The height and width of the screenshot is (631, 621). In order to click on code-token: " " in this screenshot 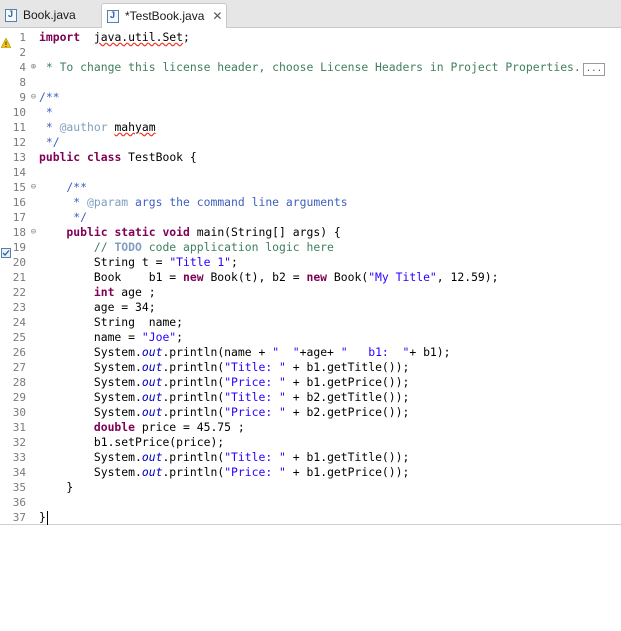, I will do `click(286, 352)`.